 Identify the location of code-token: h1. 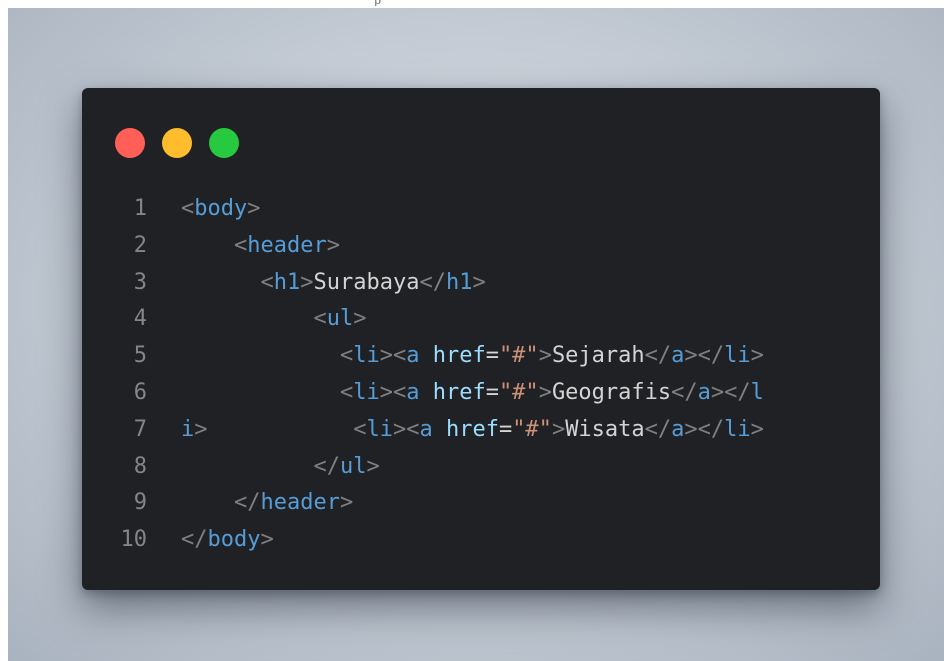
(287, 282).